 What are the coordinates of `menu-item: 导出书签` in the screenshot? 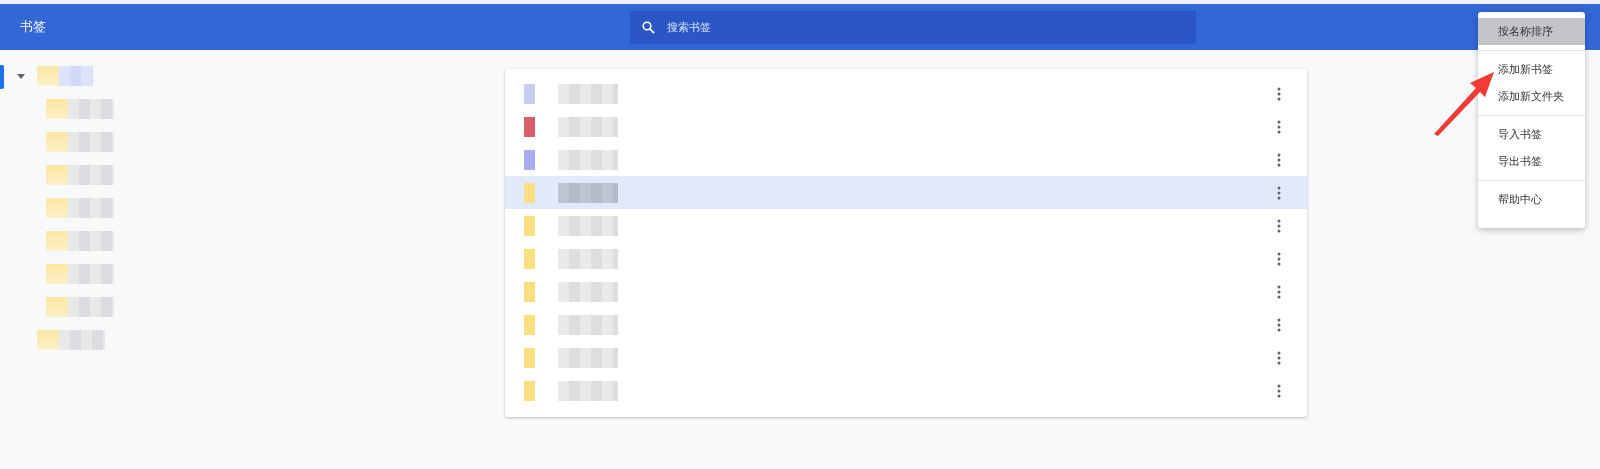 It's located at (1531, 161).